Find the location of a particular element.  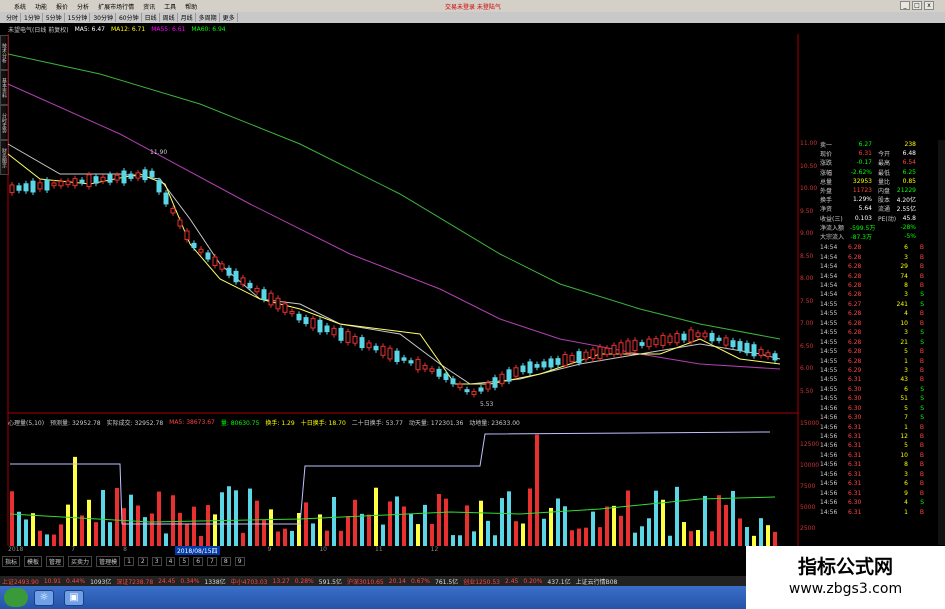

period-button: 30分钟 is located at coordinates (103, 17).